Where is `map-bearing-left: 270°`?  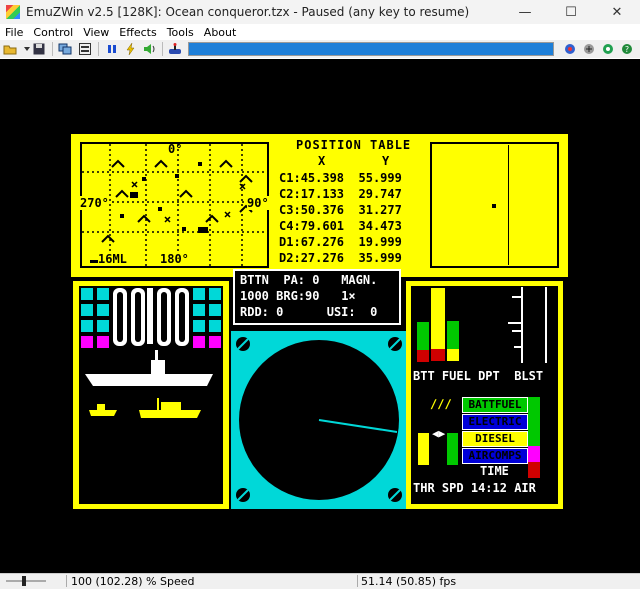 map-bearing-left: 270° is located at coordinates (94, 203).